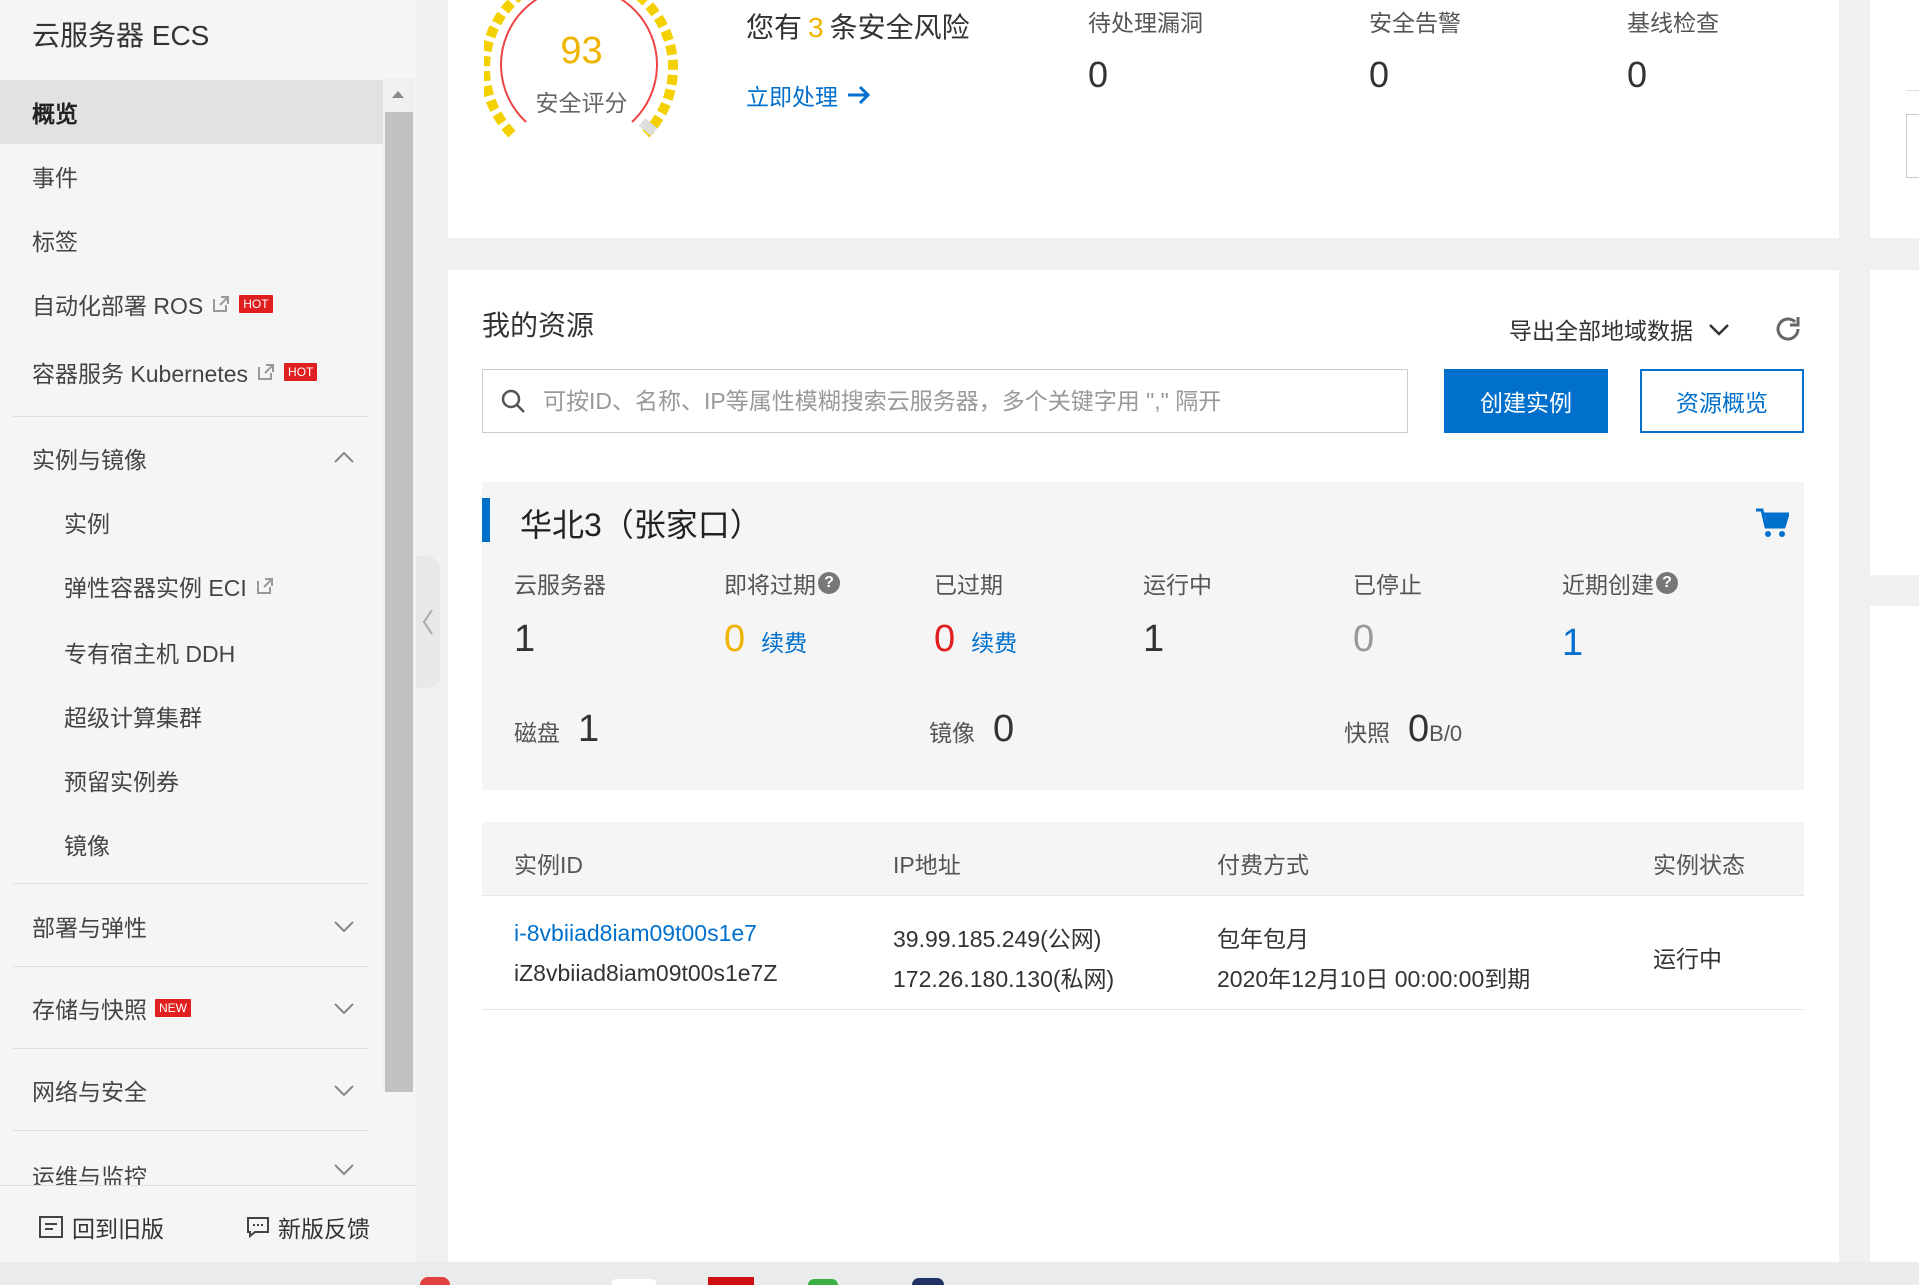  Describe the element at coordinates (89, 1174) in the screenshot. I see `sidebar-group-label: 运维与监控` at that location.